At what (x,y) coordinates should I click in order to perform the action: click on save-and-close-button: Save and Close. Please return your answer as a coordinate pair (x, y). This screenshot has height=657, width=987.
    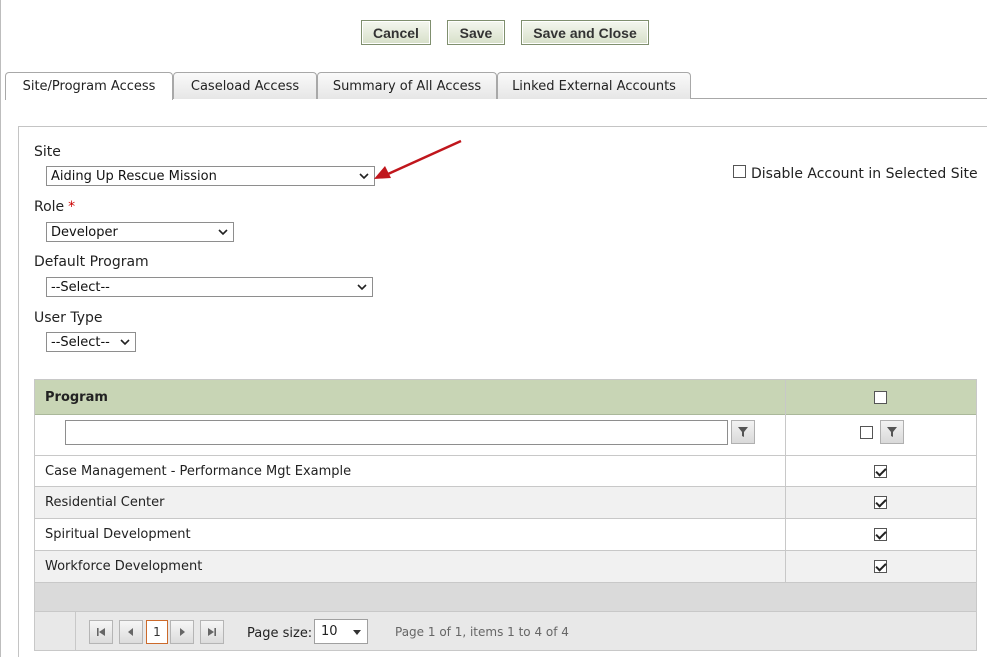
    Looking at the image, I should click on (585, 32).